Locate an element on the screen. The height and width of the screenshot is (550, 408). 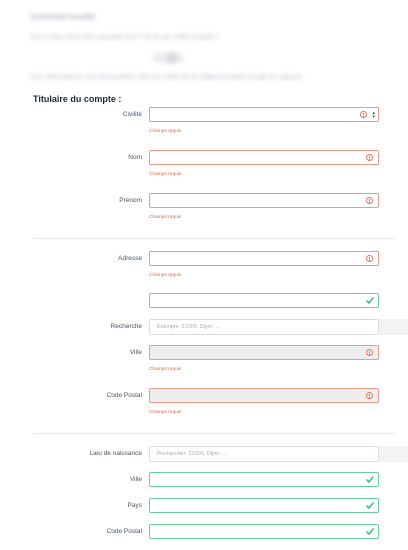
nom-error: Champs requis is located at coordinates (165, 174).